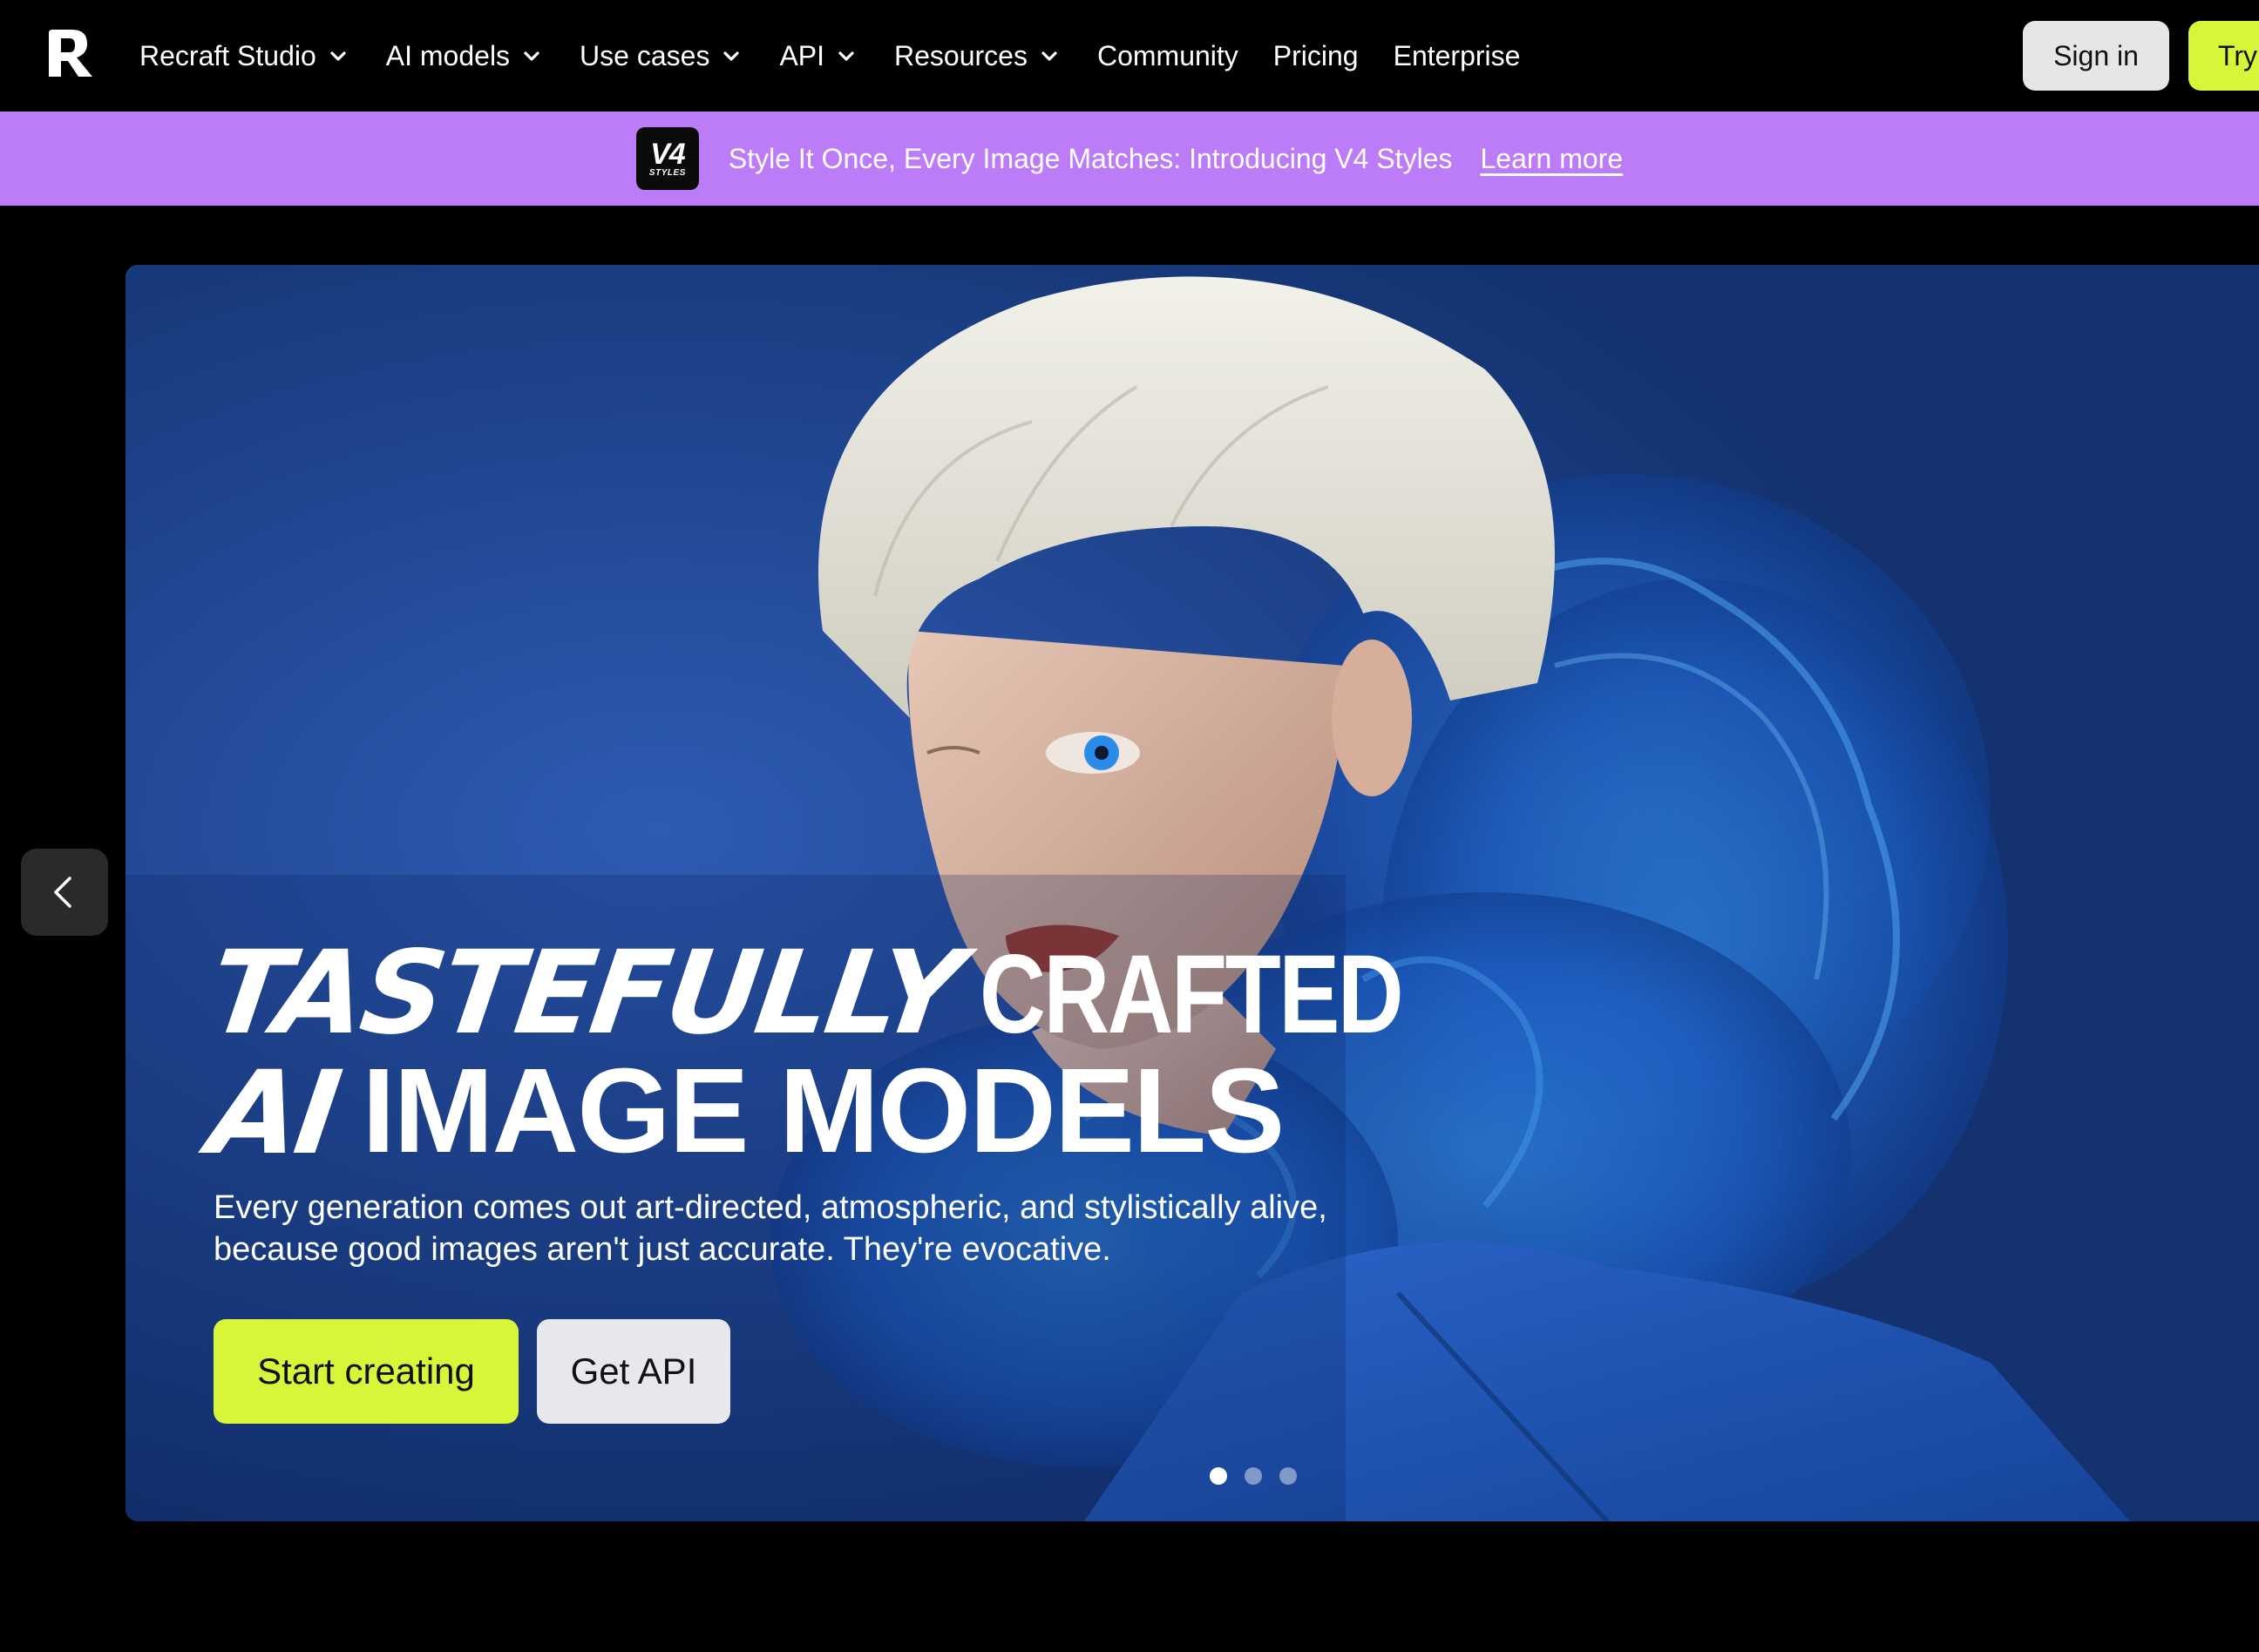 Image resolution: width=2259 pixels, height=1652 pixels. I want to click on nav-use-cases: Use cases, so click(662, 56).